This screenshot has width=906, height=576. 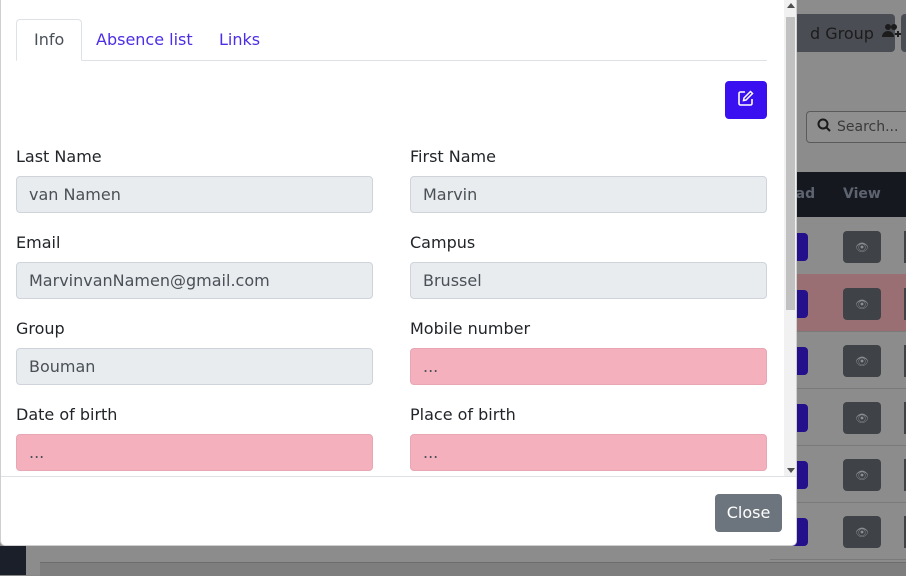 What do you see at coordinates (67, 414) in the screenshot?
I see `date-of-birth-label: Date of birth` at bounding box center [67, 414].